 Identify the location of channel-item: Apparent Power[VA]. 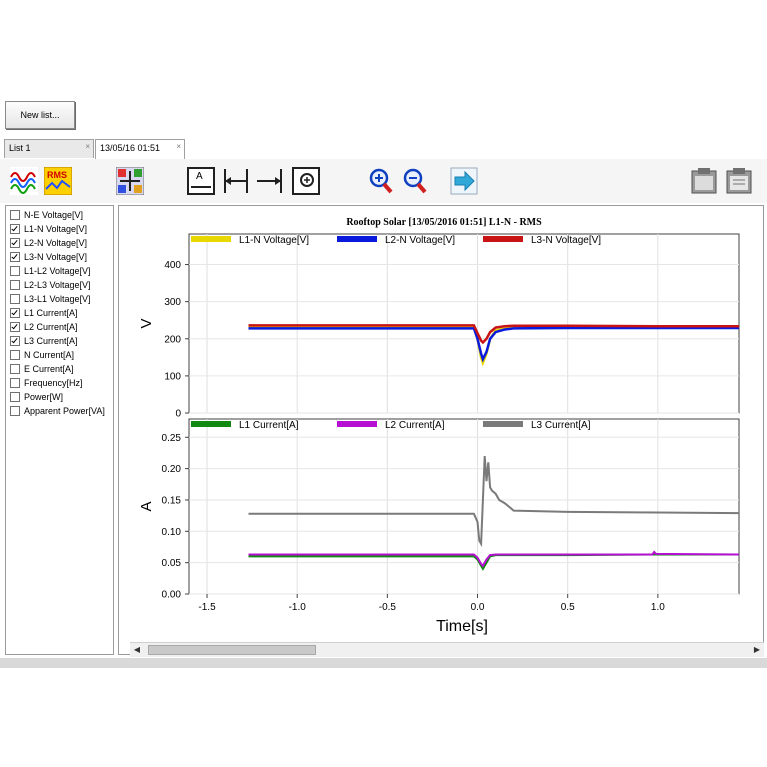
(57, 411).